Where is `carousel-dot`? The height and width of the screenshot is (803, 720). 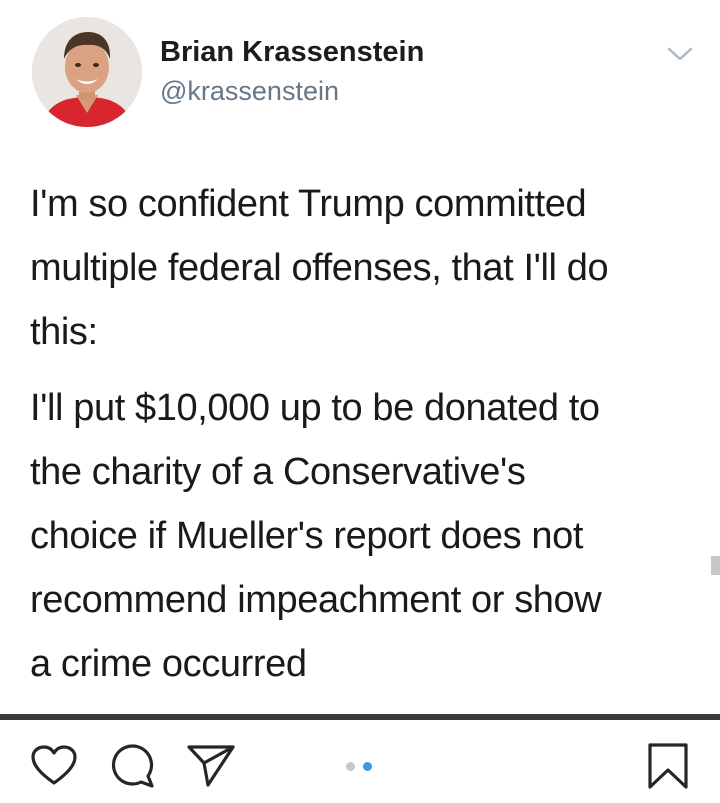
carousel-dot is located at coordinates (350, 766).